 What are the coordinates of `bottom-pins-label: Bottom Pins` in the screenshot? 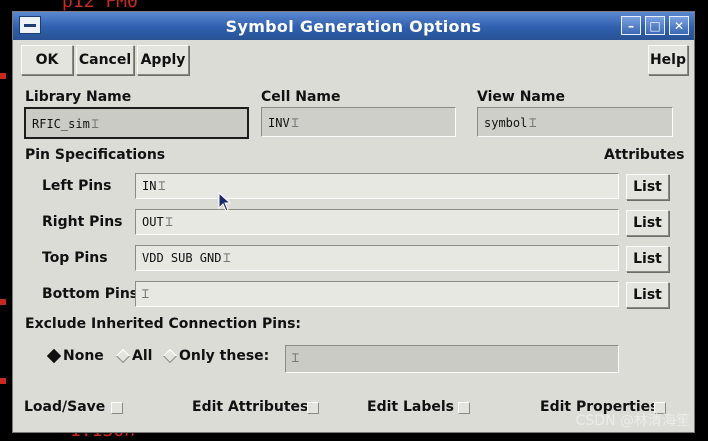 It's located at (90, 294).